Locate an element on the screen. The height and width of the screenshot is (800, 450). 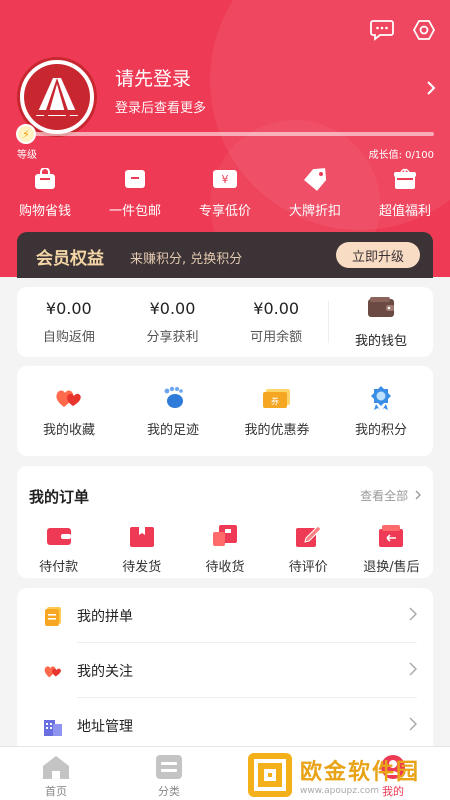
perk-label: 购物省钱 is located at coordinates (44, 211).